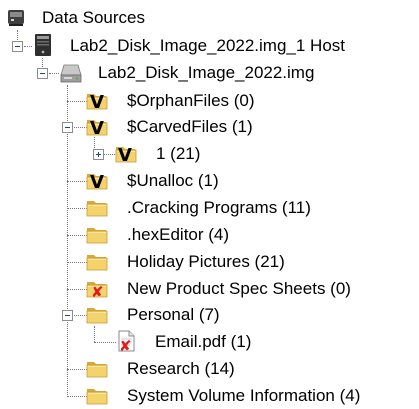  I want to click on collapse-toggle-personal, so click(67, 315).